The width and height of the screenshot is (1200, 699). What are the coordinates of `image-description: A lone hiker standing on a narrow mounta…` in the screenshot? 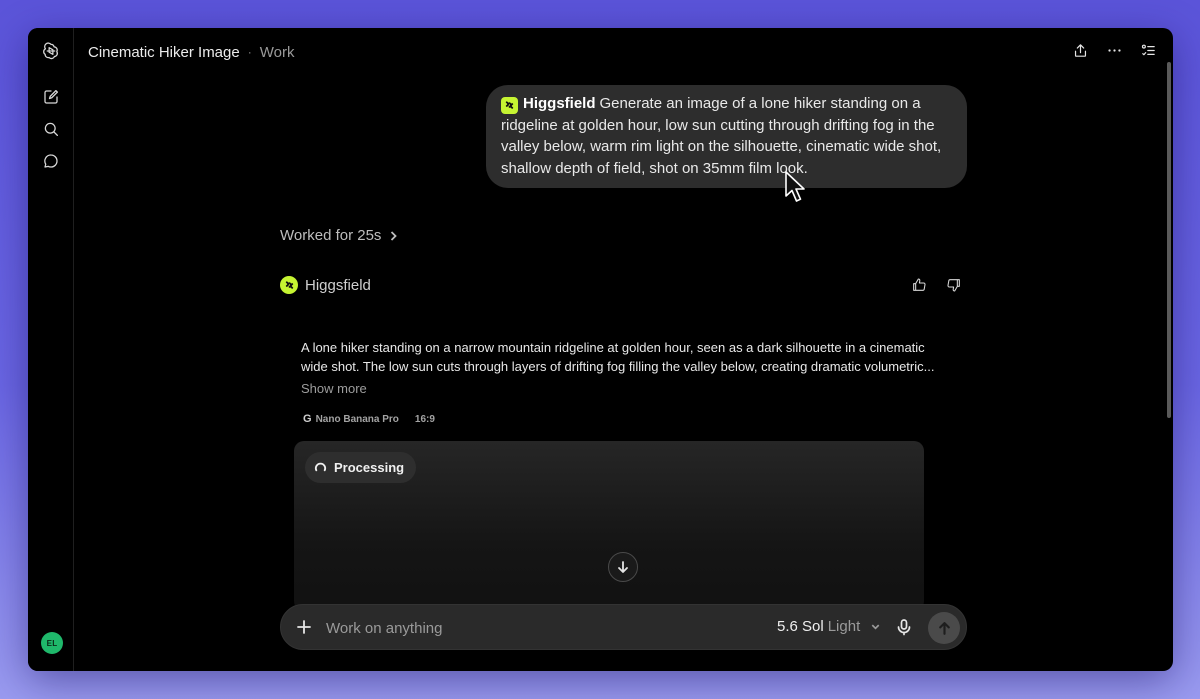 It's located at (626, 357).